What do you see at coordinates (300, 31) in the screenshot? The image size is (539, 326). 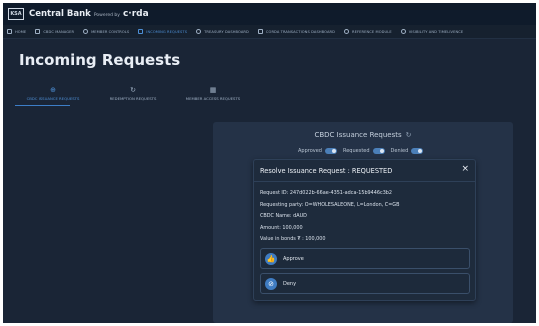 I see `nav-item-label: CORDA TRANSACTIONS DASHBOARD` at bounding box center [300, 31].